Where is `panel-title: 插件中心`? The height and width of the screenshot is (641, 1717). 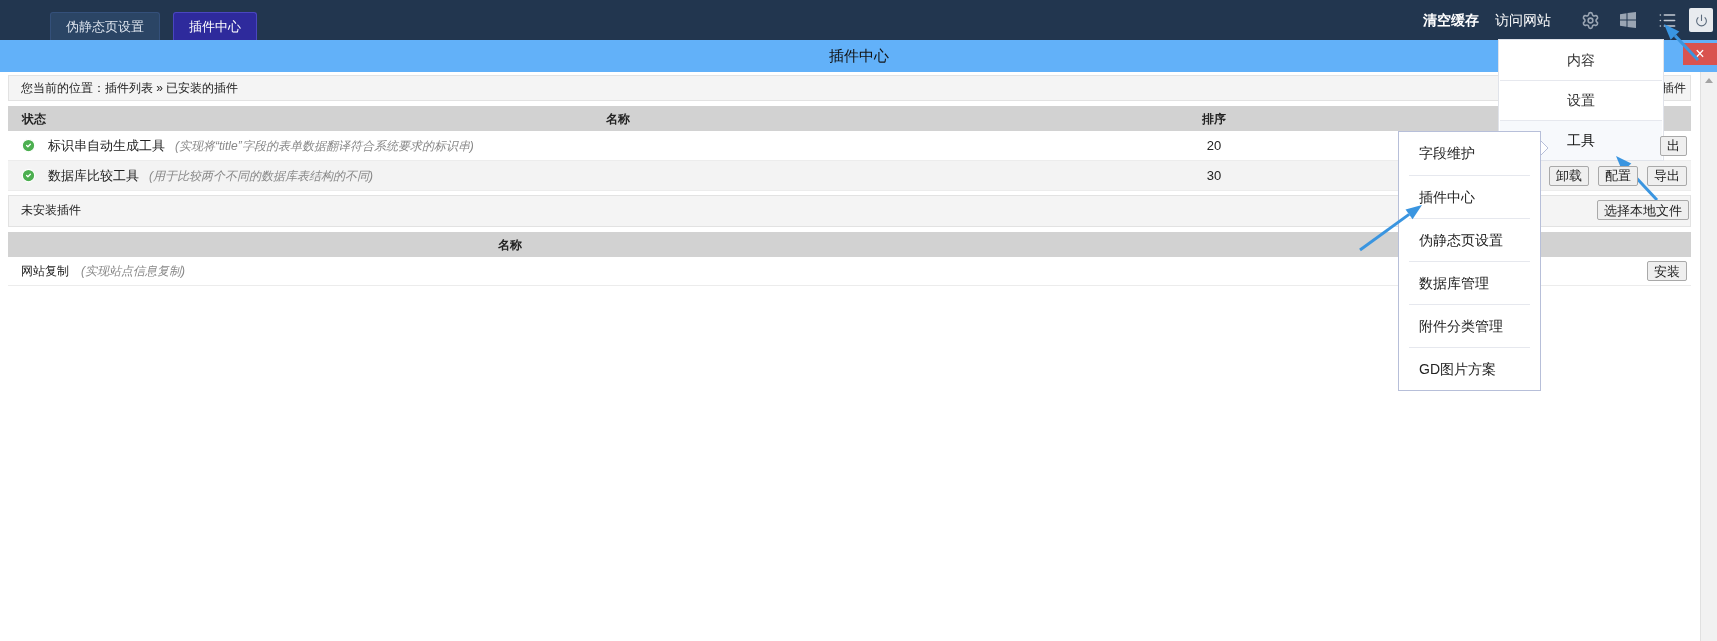
panel-title: 插件中心 is located at coordinates (858, 55).